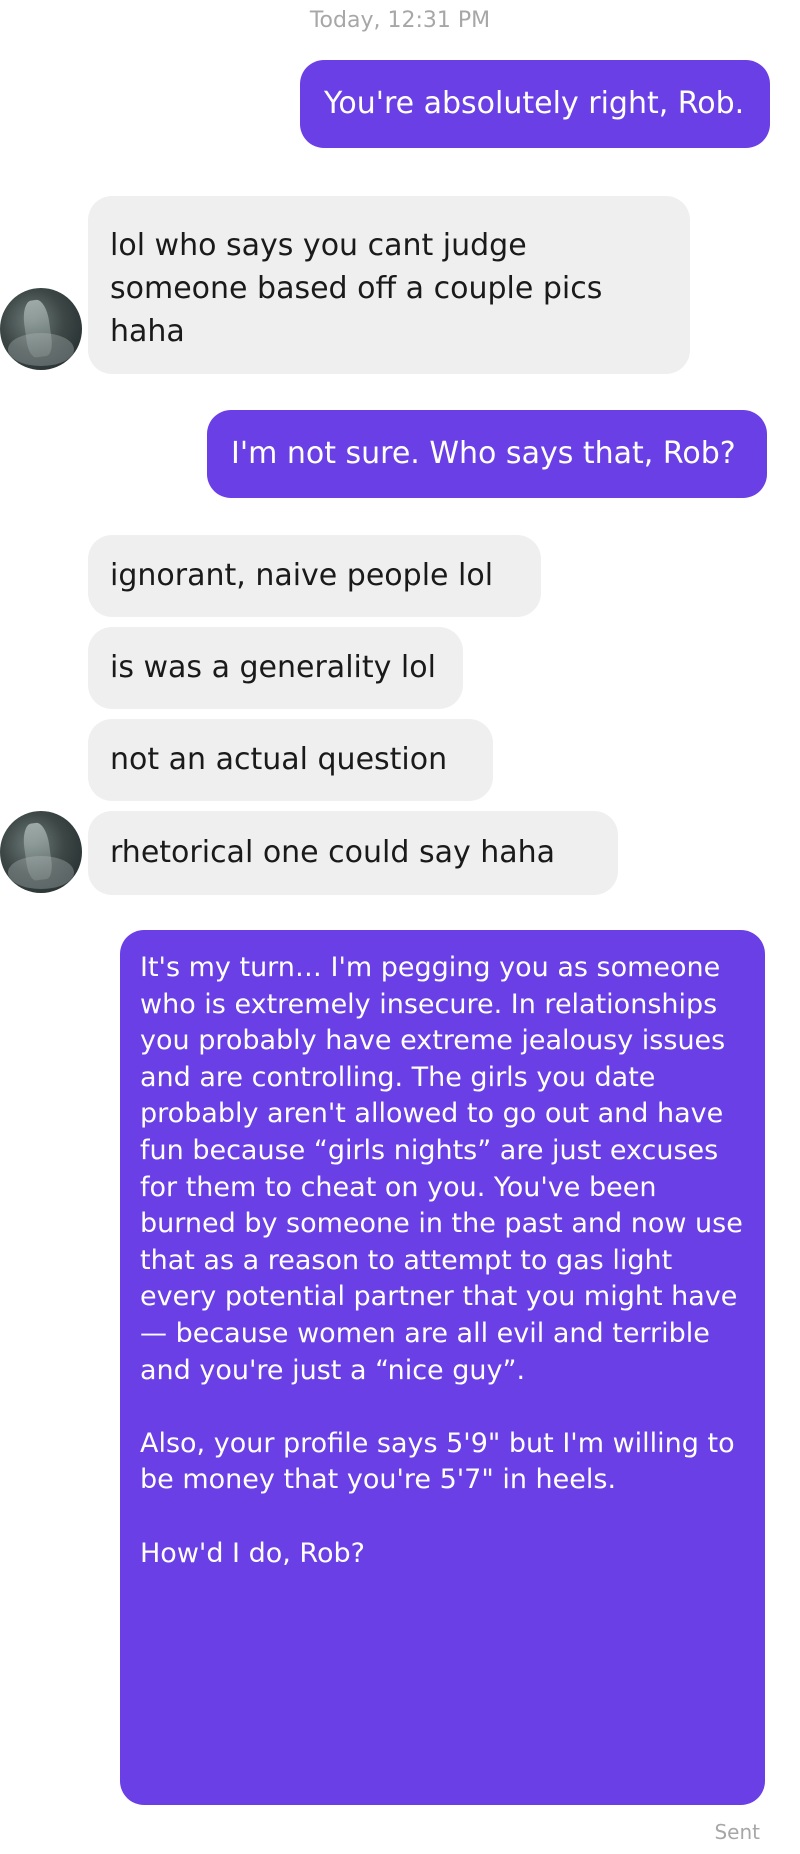  What do you see at coordinates (290, 760) in the screenshot?
I see `message-bubble-incoming: not an actual question` at bounding box center [290, 760].